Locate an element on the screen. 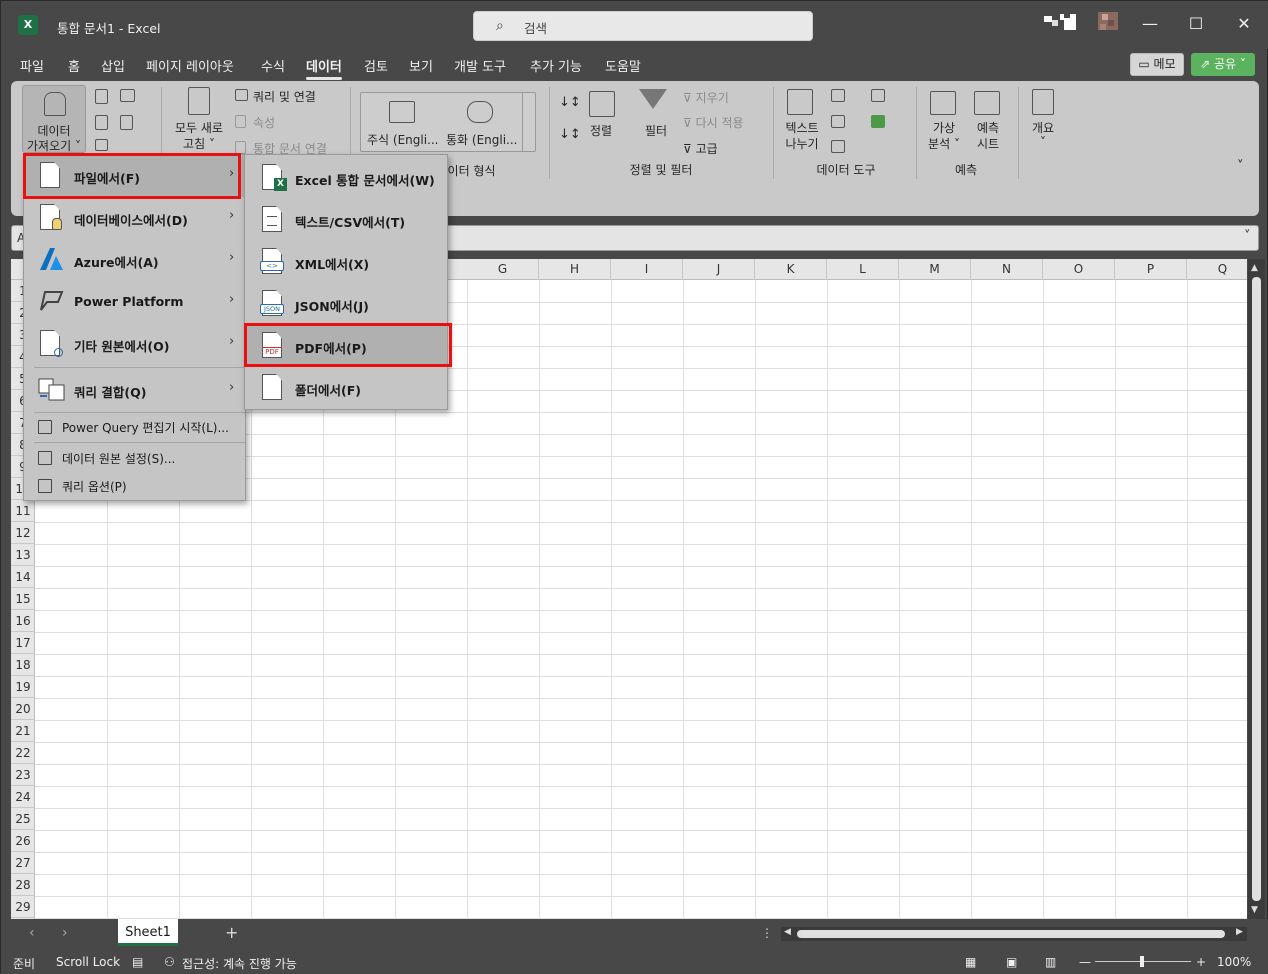  column-header: O is located at coordinates (1079, 269).